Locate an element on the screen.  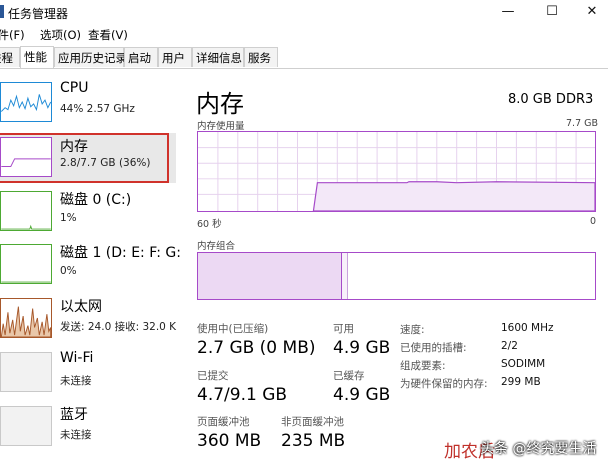
sidebar-item-ethernet: 以太网 发送: 24.0 接收: 32.0 K is located at coordinates (88, 319).